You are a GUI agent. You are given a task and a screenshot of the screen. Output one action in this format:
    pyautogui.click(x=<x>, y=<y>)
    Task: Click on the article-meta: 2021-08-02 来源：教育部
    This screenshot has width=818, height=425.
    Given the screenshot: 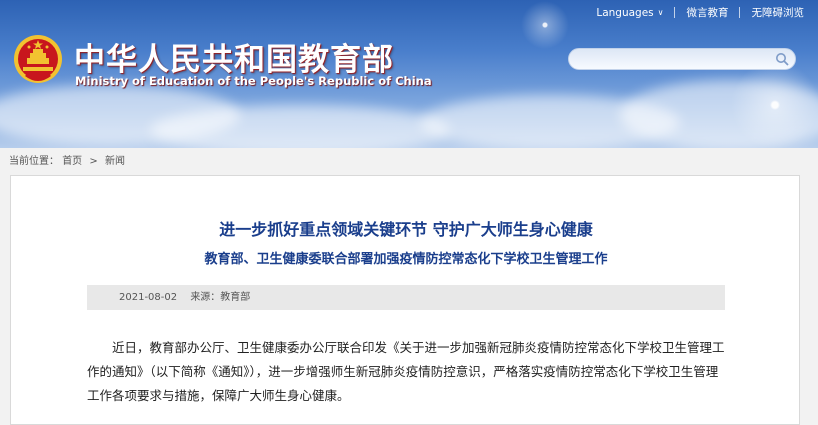 What is the action you would take?
    pyautogui.click(x=406, y=297)
    